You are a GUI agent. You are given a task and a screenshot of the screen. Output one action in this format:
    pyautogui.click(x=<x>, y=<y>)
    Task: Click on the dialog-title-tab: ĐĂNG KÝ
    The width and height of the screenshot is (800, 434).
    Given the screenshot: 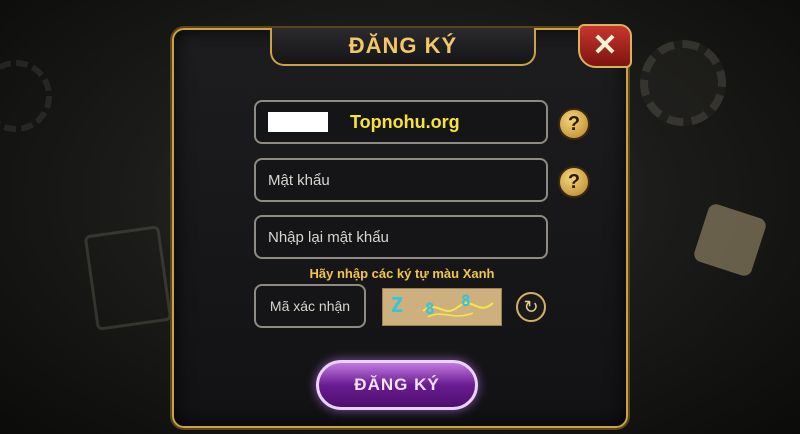 What is the action you would take?
    pyautogui.click(x=403, y=47)
    